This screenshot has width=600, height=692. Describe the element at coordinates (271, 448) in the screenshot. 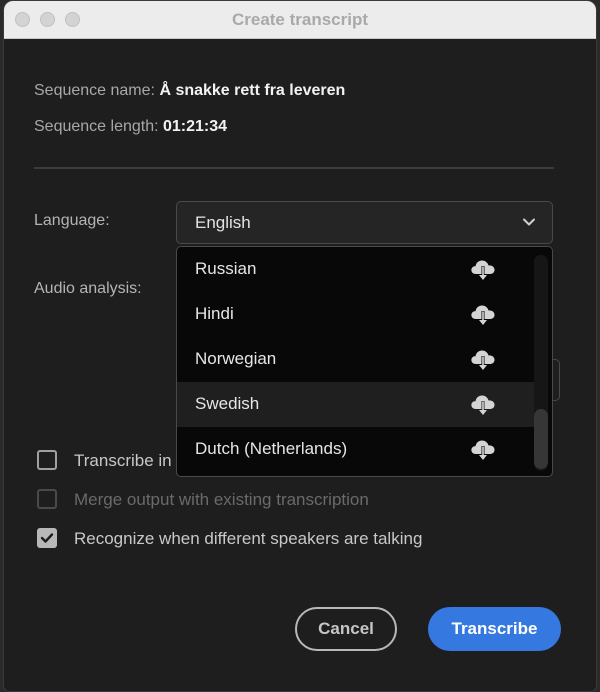

I see `language-option-label: Dutch (Netherlands)` at that location.